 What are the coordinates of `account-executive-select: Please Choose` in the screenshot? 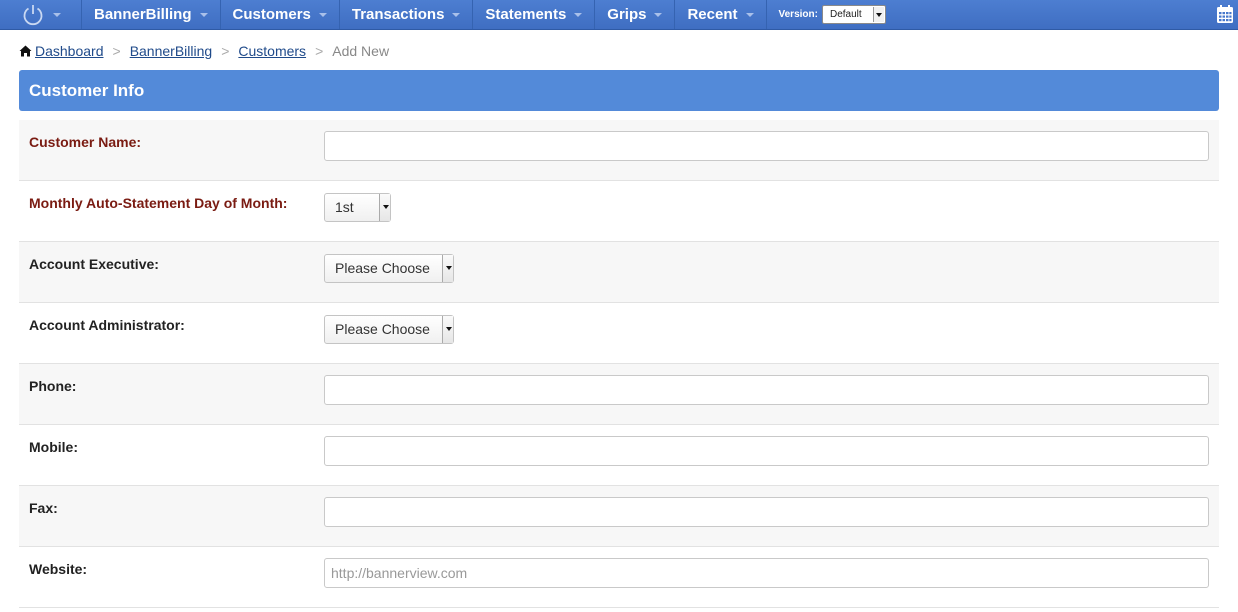 It's located at (389, 268).